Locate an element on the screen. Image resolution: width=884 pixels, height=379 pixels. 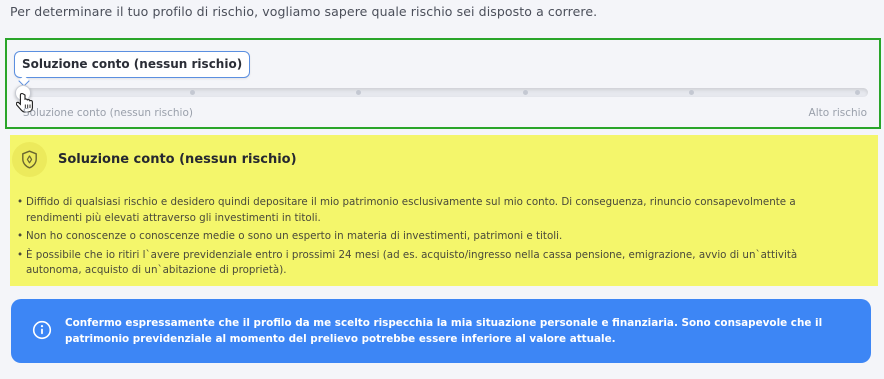
shield-icon is located at coordinates (29, 159).